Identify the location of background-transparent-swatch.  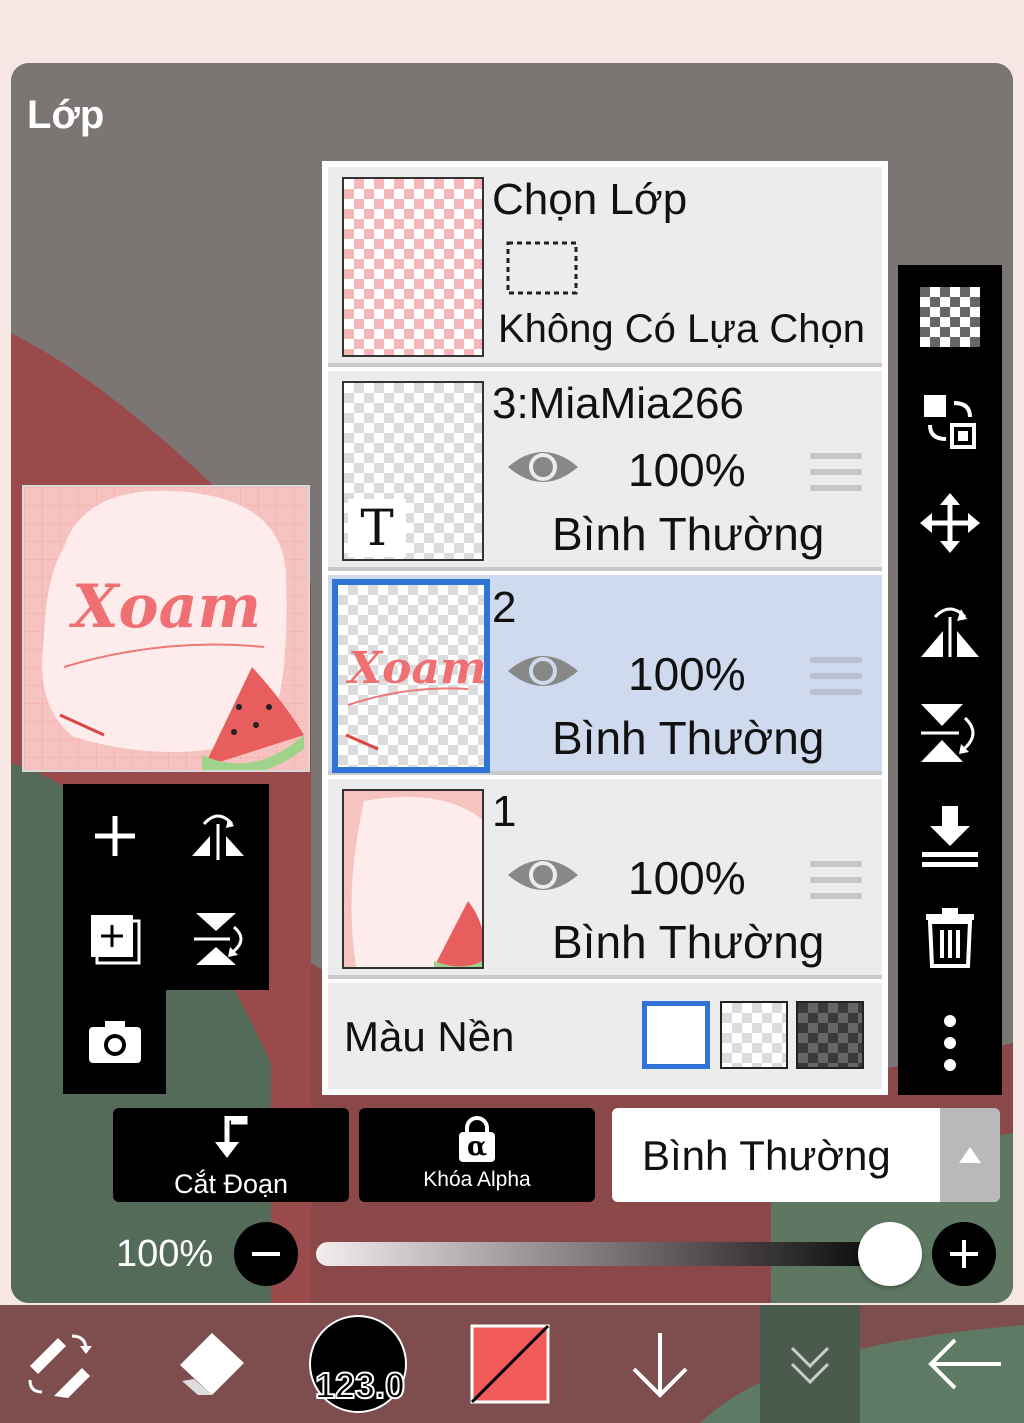
(754, 1035).